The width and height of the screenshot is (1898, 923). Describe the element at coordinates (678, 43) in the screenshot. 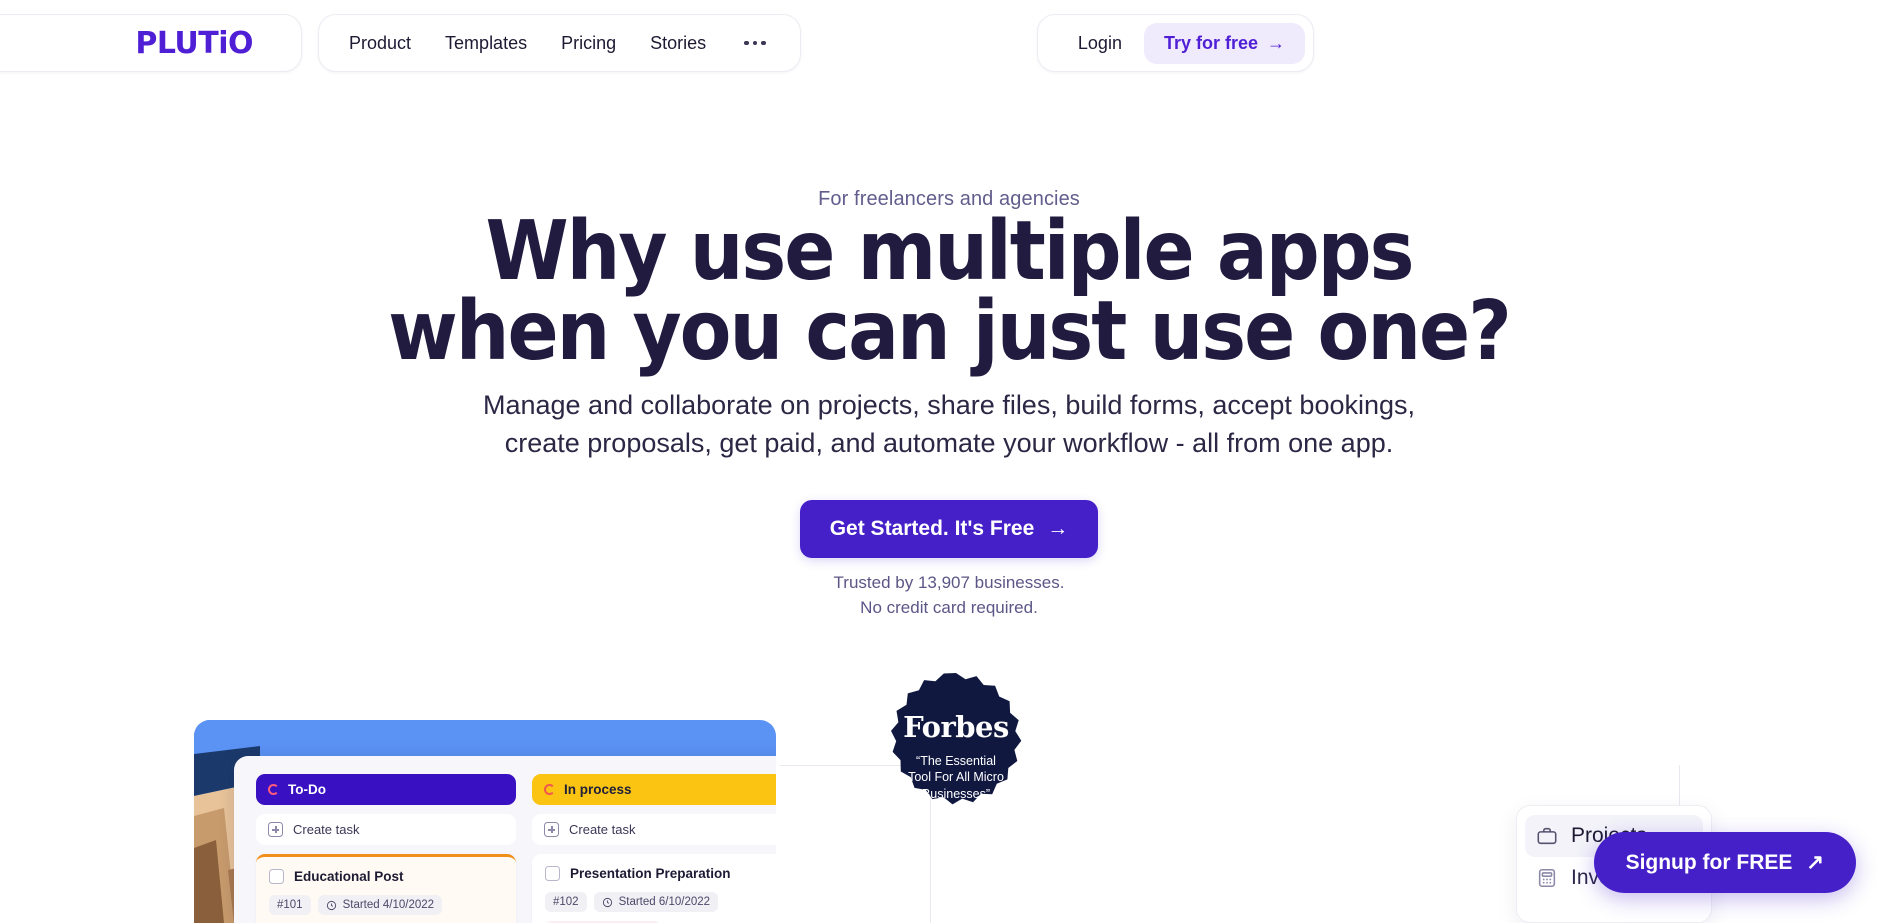

I see `nav-item-stories: Stories` at that location.